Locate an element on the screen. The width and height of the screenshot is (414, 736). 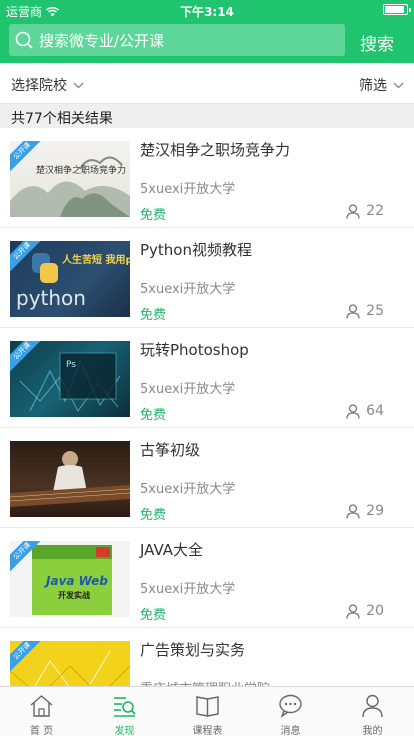
tab-home: 首 页 is located at coordinates (41, 711).